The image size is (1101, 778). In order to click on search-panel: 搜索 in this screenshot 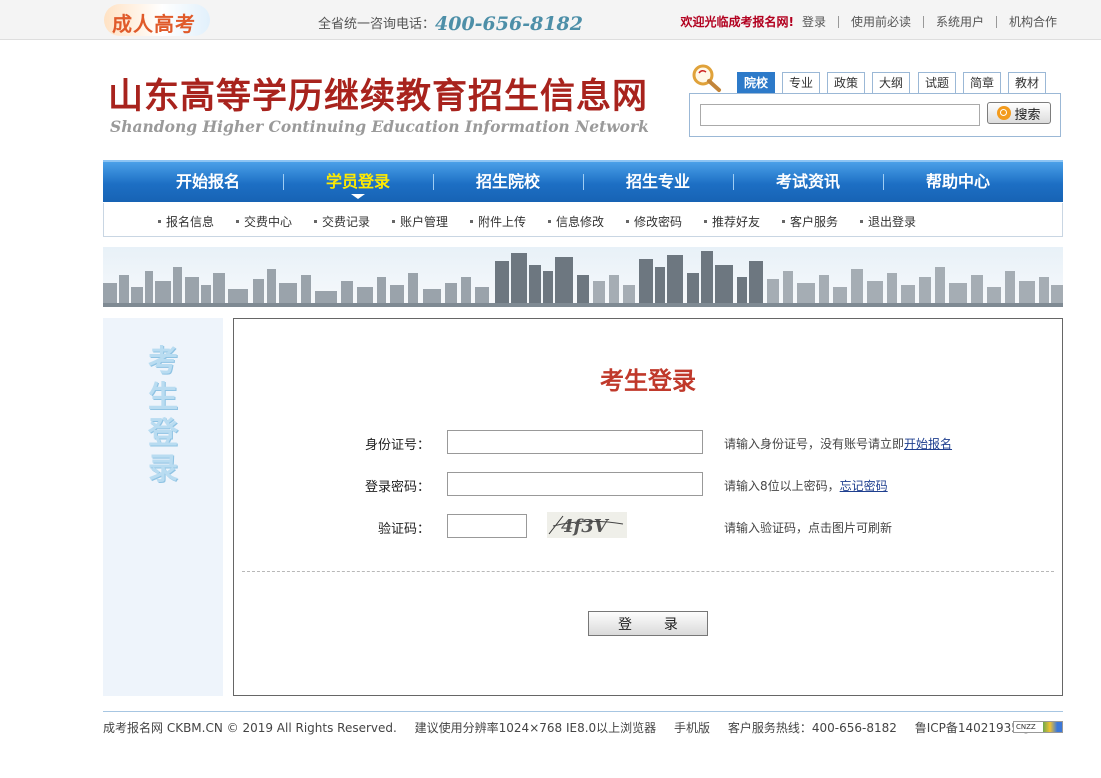, I will do `click(875, 115)`.